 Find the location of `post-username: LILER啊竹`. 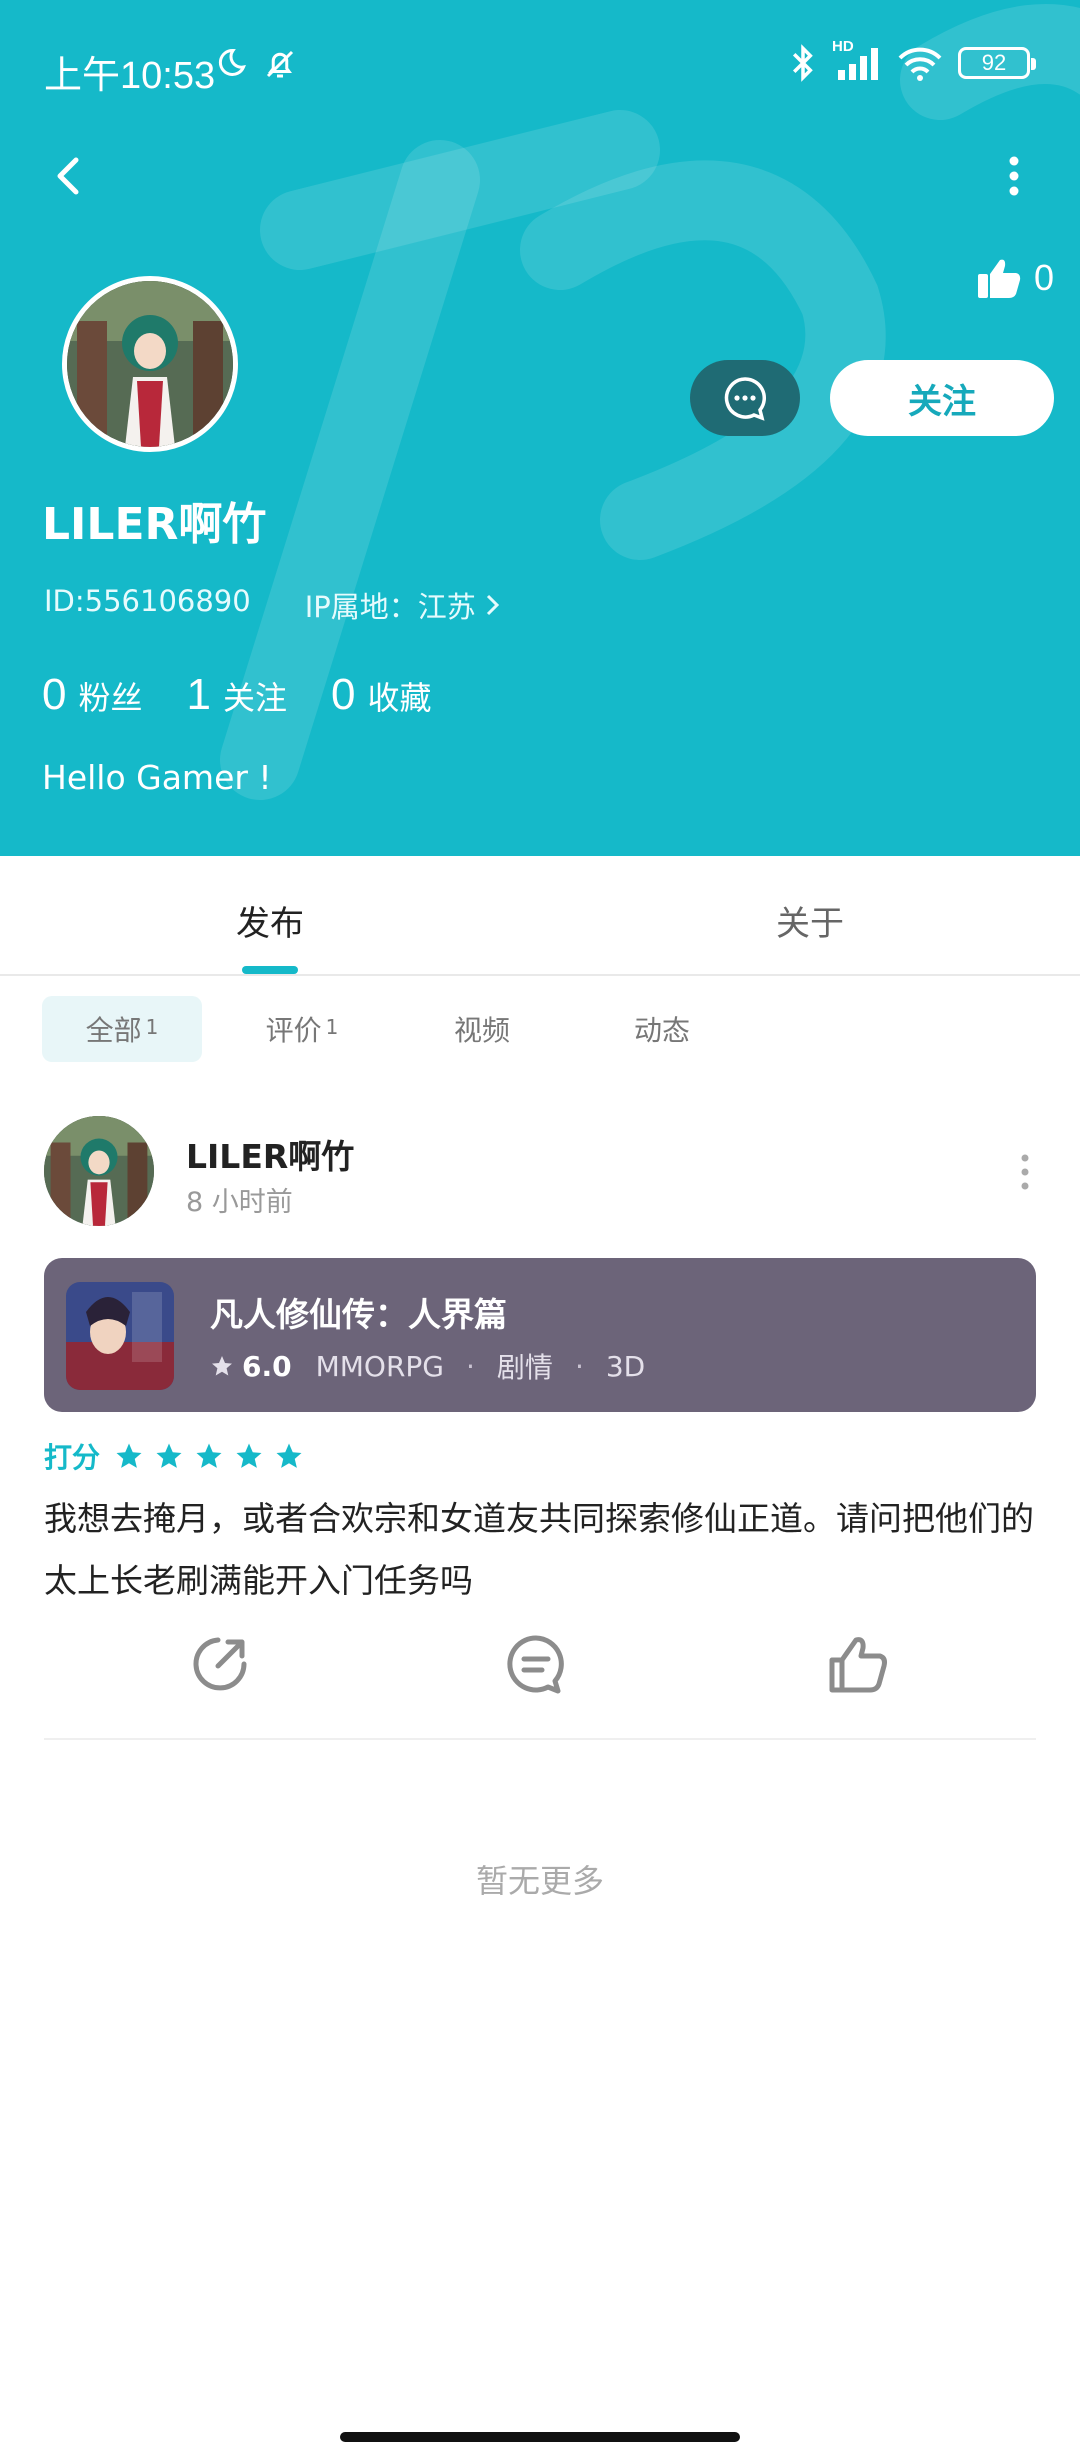

post-username: LILER啊竹 is located at coordinates (270, 1154).